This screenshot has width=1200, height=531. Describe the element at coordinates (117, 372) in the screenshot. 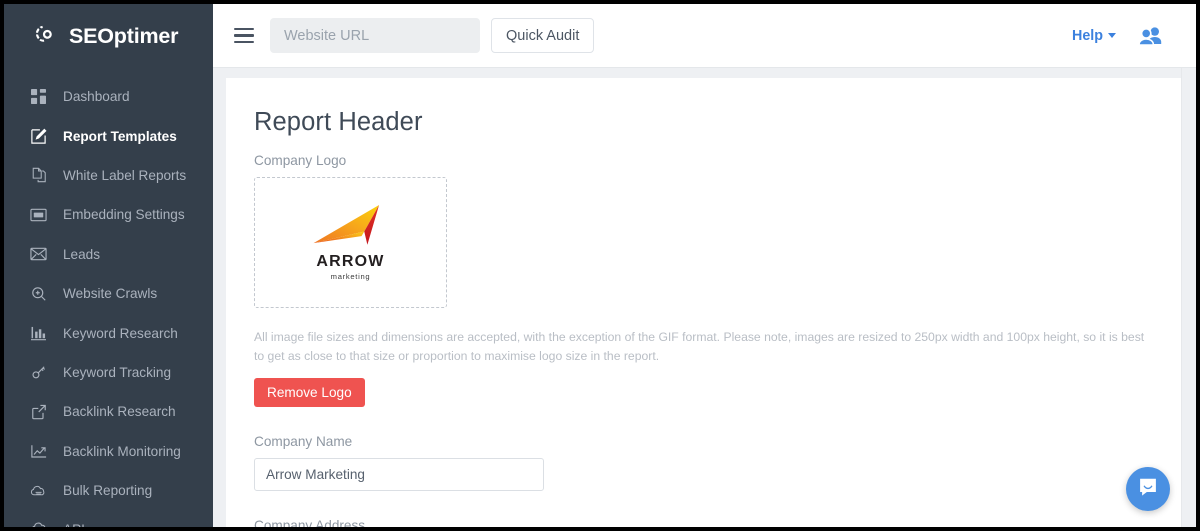

I see `sidebar-item-label: Keyword Tracking` at that location.